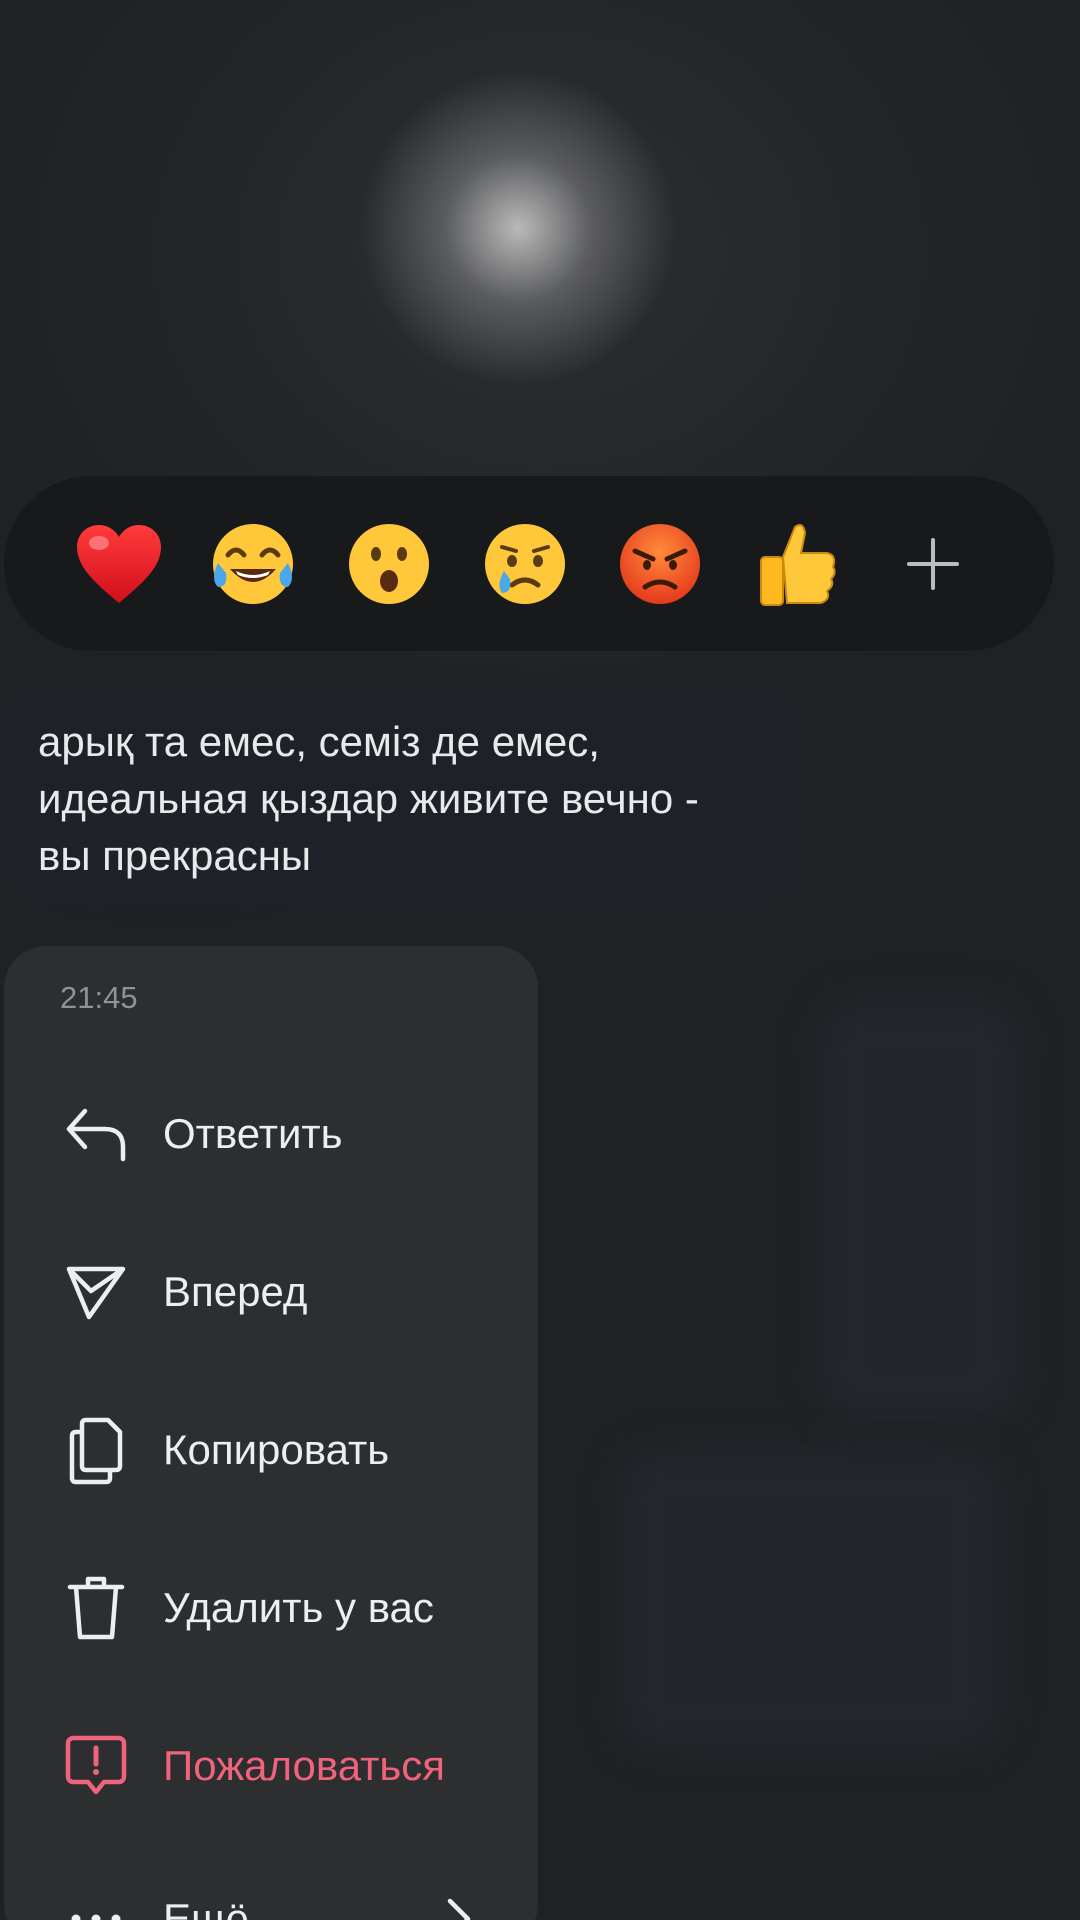 The image size is (1080, 1920). I want to click on menu-item-label: Ответить, so click(253, 1133).